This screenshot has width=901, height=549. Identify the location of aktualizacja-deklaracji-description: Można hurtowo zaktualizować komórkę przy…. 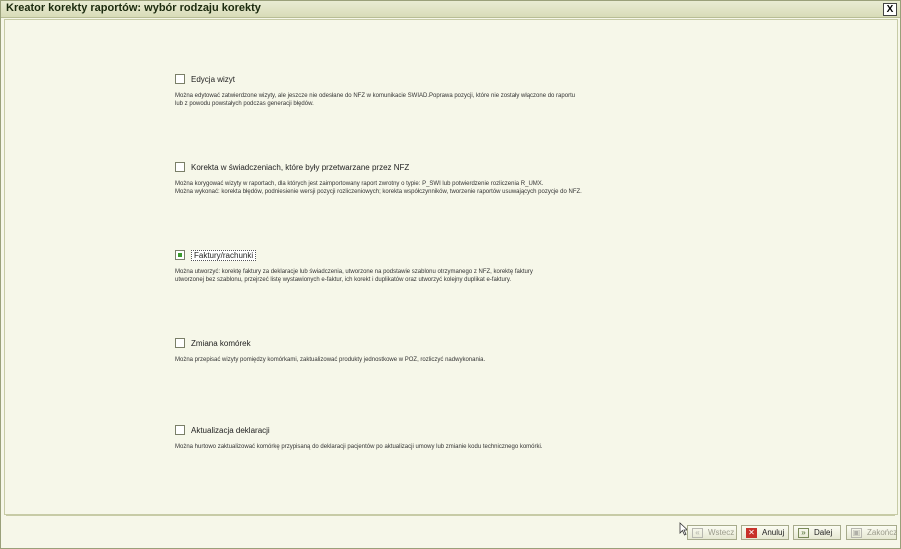
(359, 447).